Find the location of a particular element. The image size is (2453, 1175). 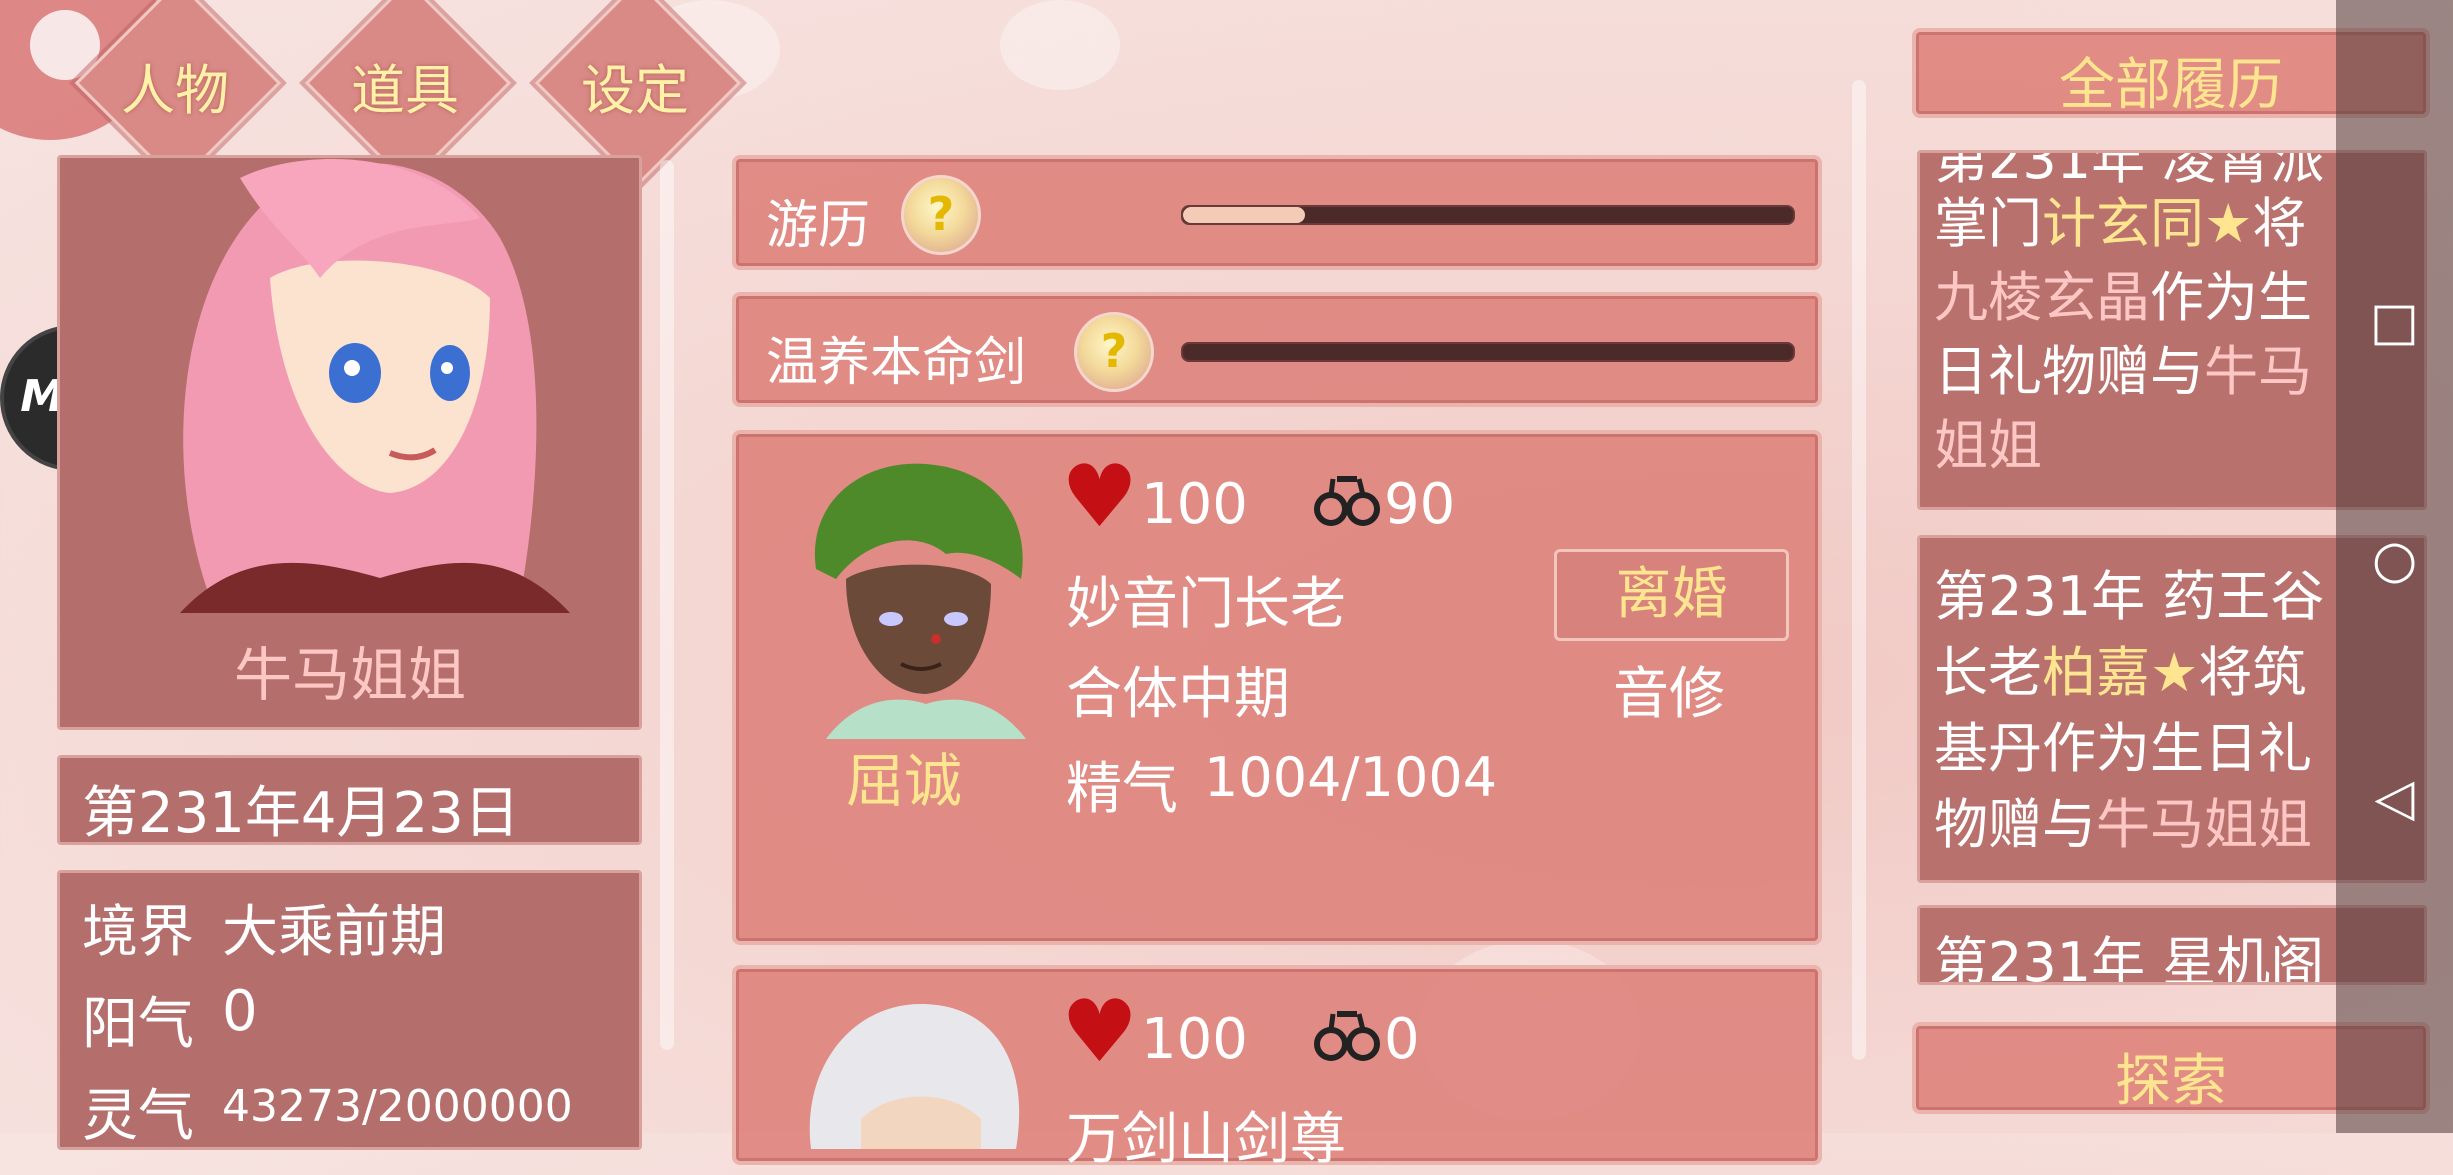

travel-progress-bar is located at coordinates (1488, 215).